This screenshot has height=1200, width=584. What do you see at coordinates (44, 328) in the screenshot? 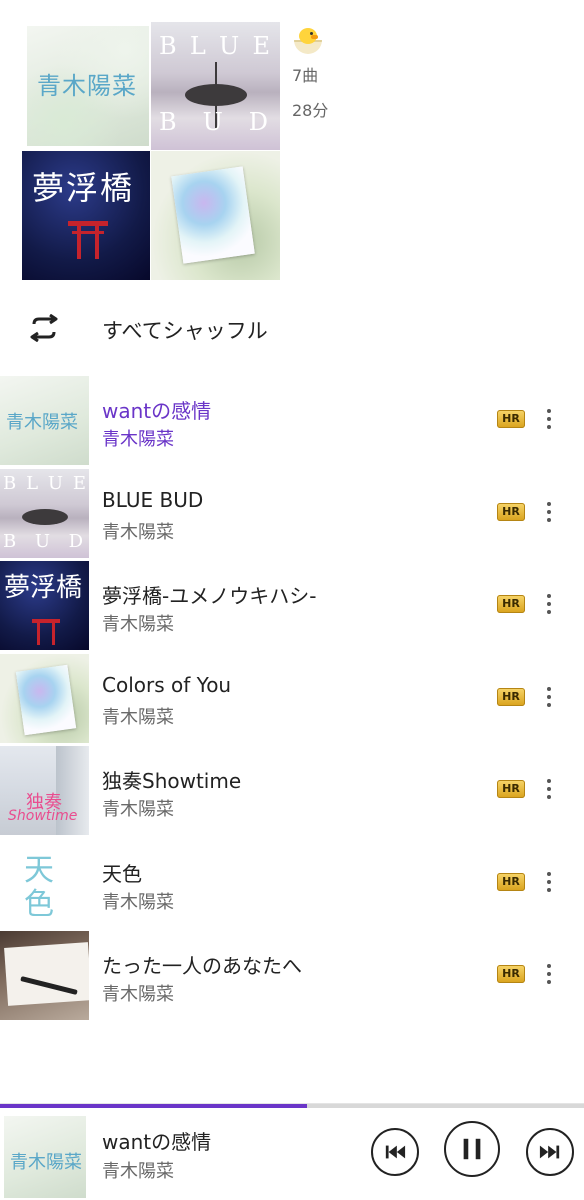
I see `shuffle-icon` at bounding box center [44, 328].